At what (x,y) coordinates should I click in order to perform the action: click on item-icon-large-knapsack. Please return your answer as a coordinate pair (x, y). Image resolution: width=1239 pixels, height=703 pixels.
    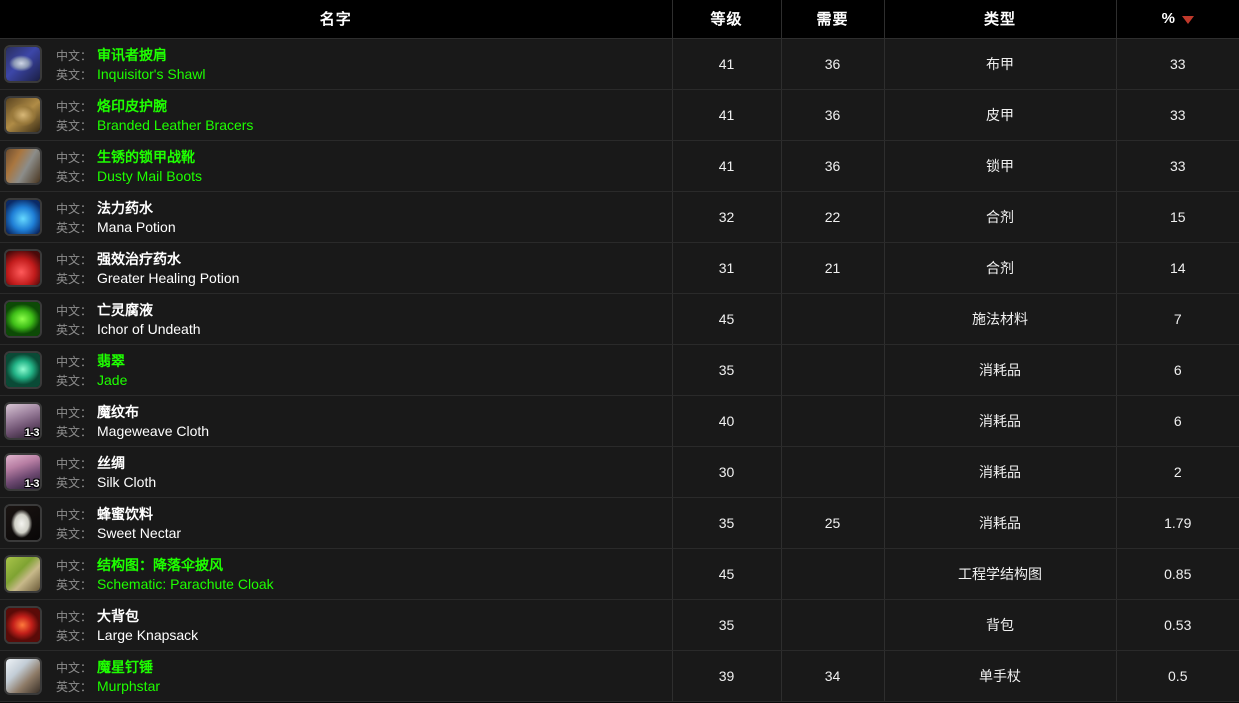
    Looking at the image, I should click on (23, 624).